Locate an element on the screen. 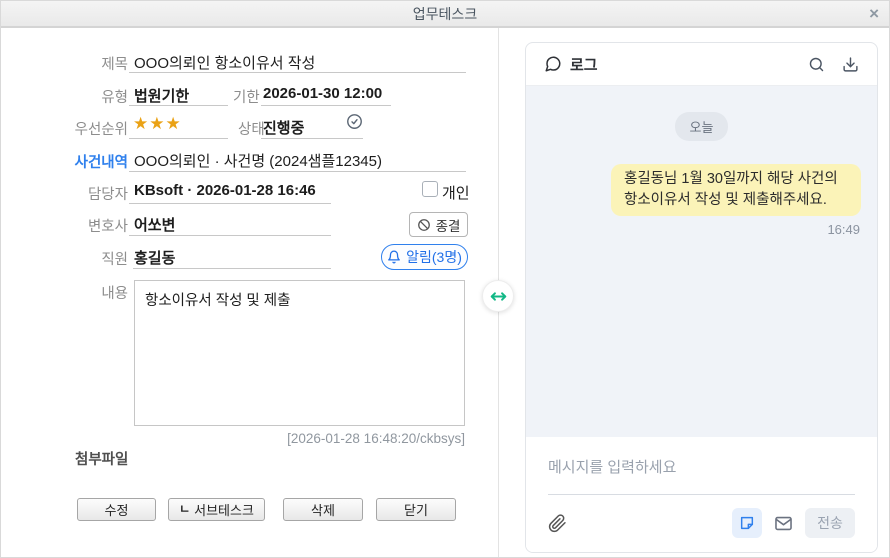  edit-button-label: 수정 is located at coordinates (116, 510).